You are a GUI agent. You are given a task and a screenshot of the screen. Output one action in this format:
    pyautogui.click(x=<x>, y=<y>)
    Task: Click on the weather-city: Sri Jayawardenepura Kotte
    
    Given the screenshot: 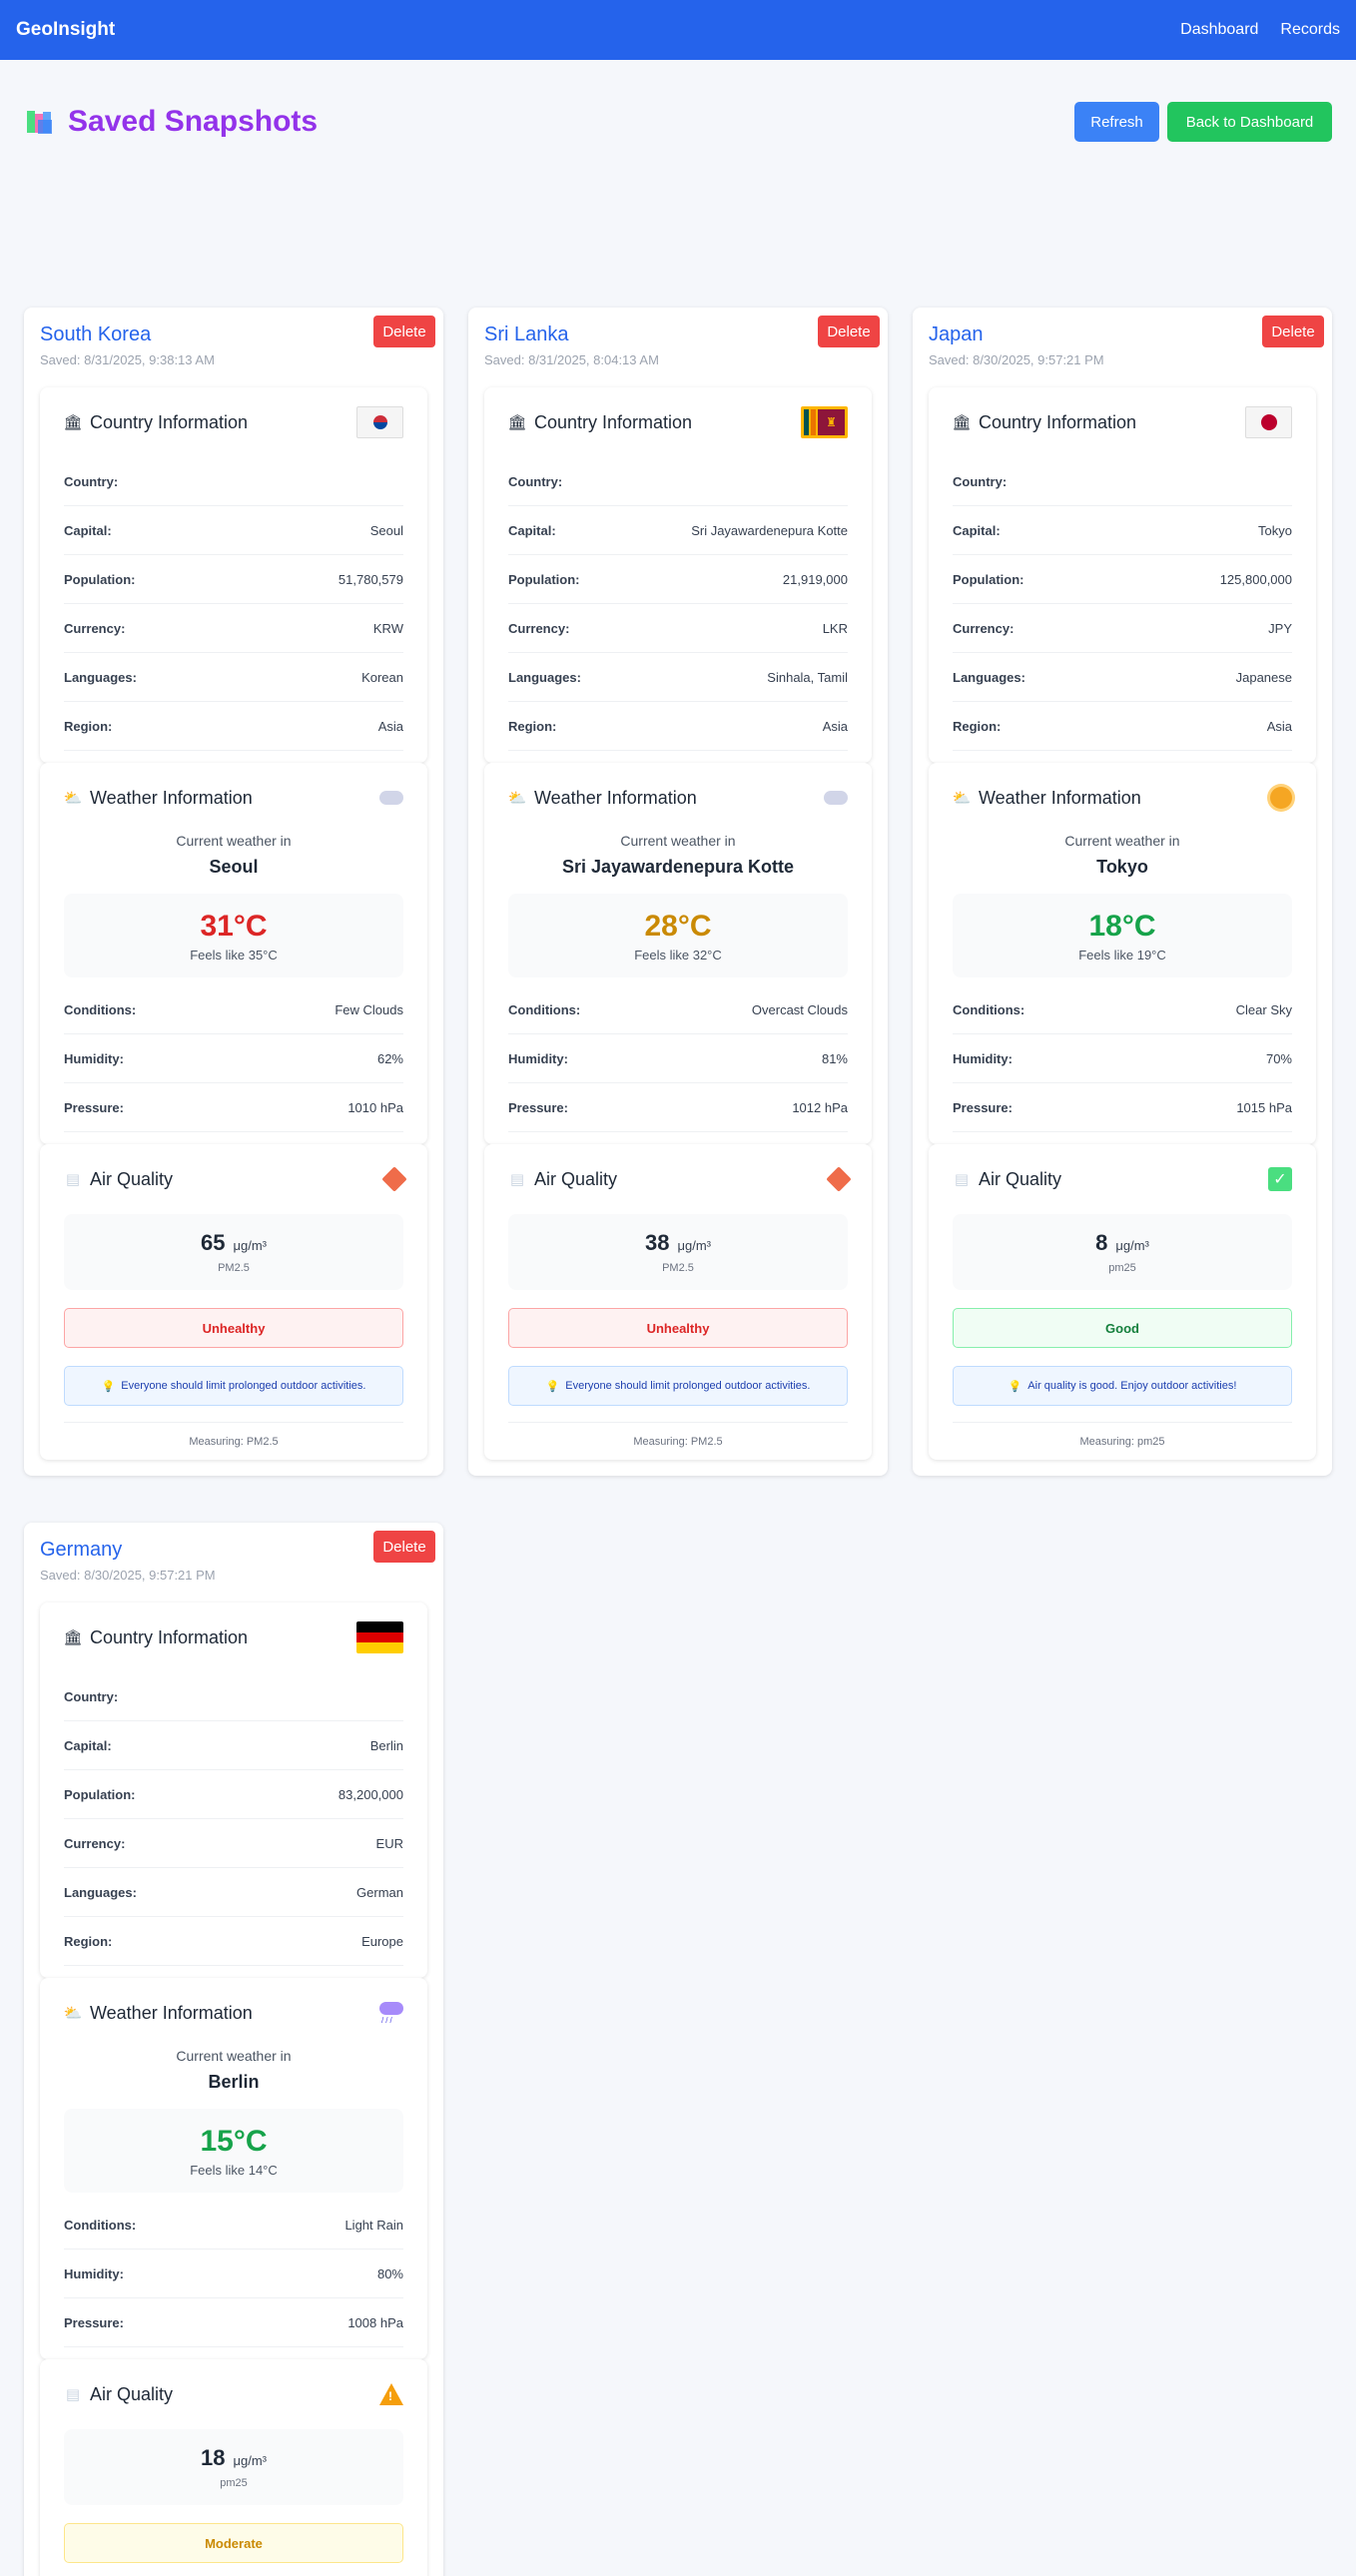 What is the action you would take?
    pyautogui.click(x=678, y=867)
    